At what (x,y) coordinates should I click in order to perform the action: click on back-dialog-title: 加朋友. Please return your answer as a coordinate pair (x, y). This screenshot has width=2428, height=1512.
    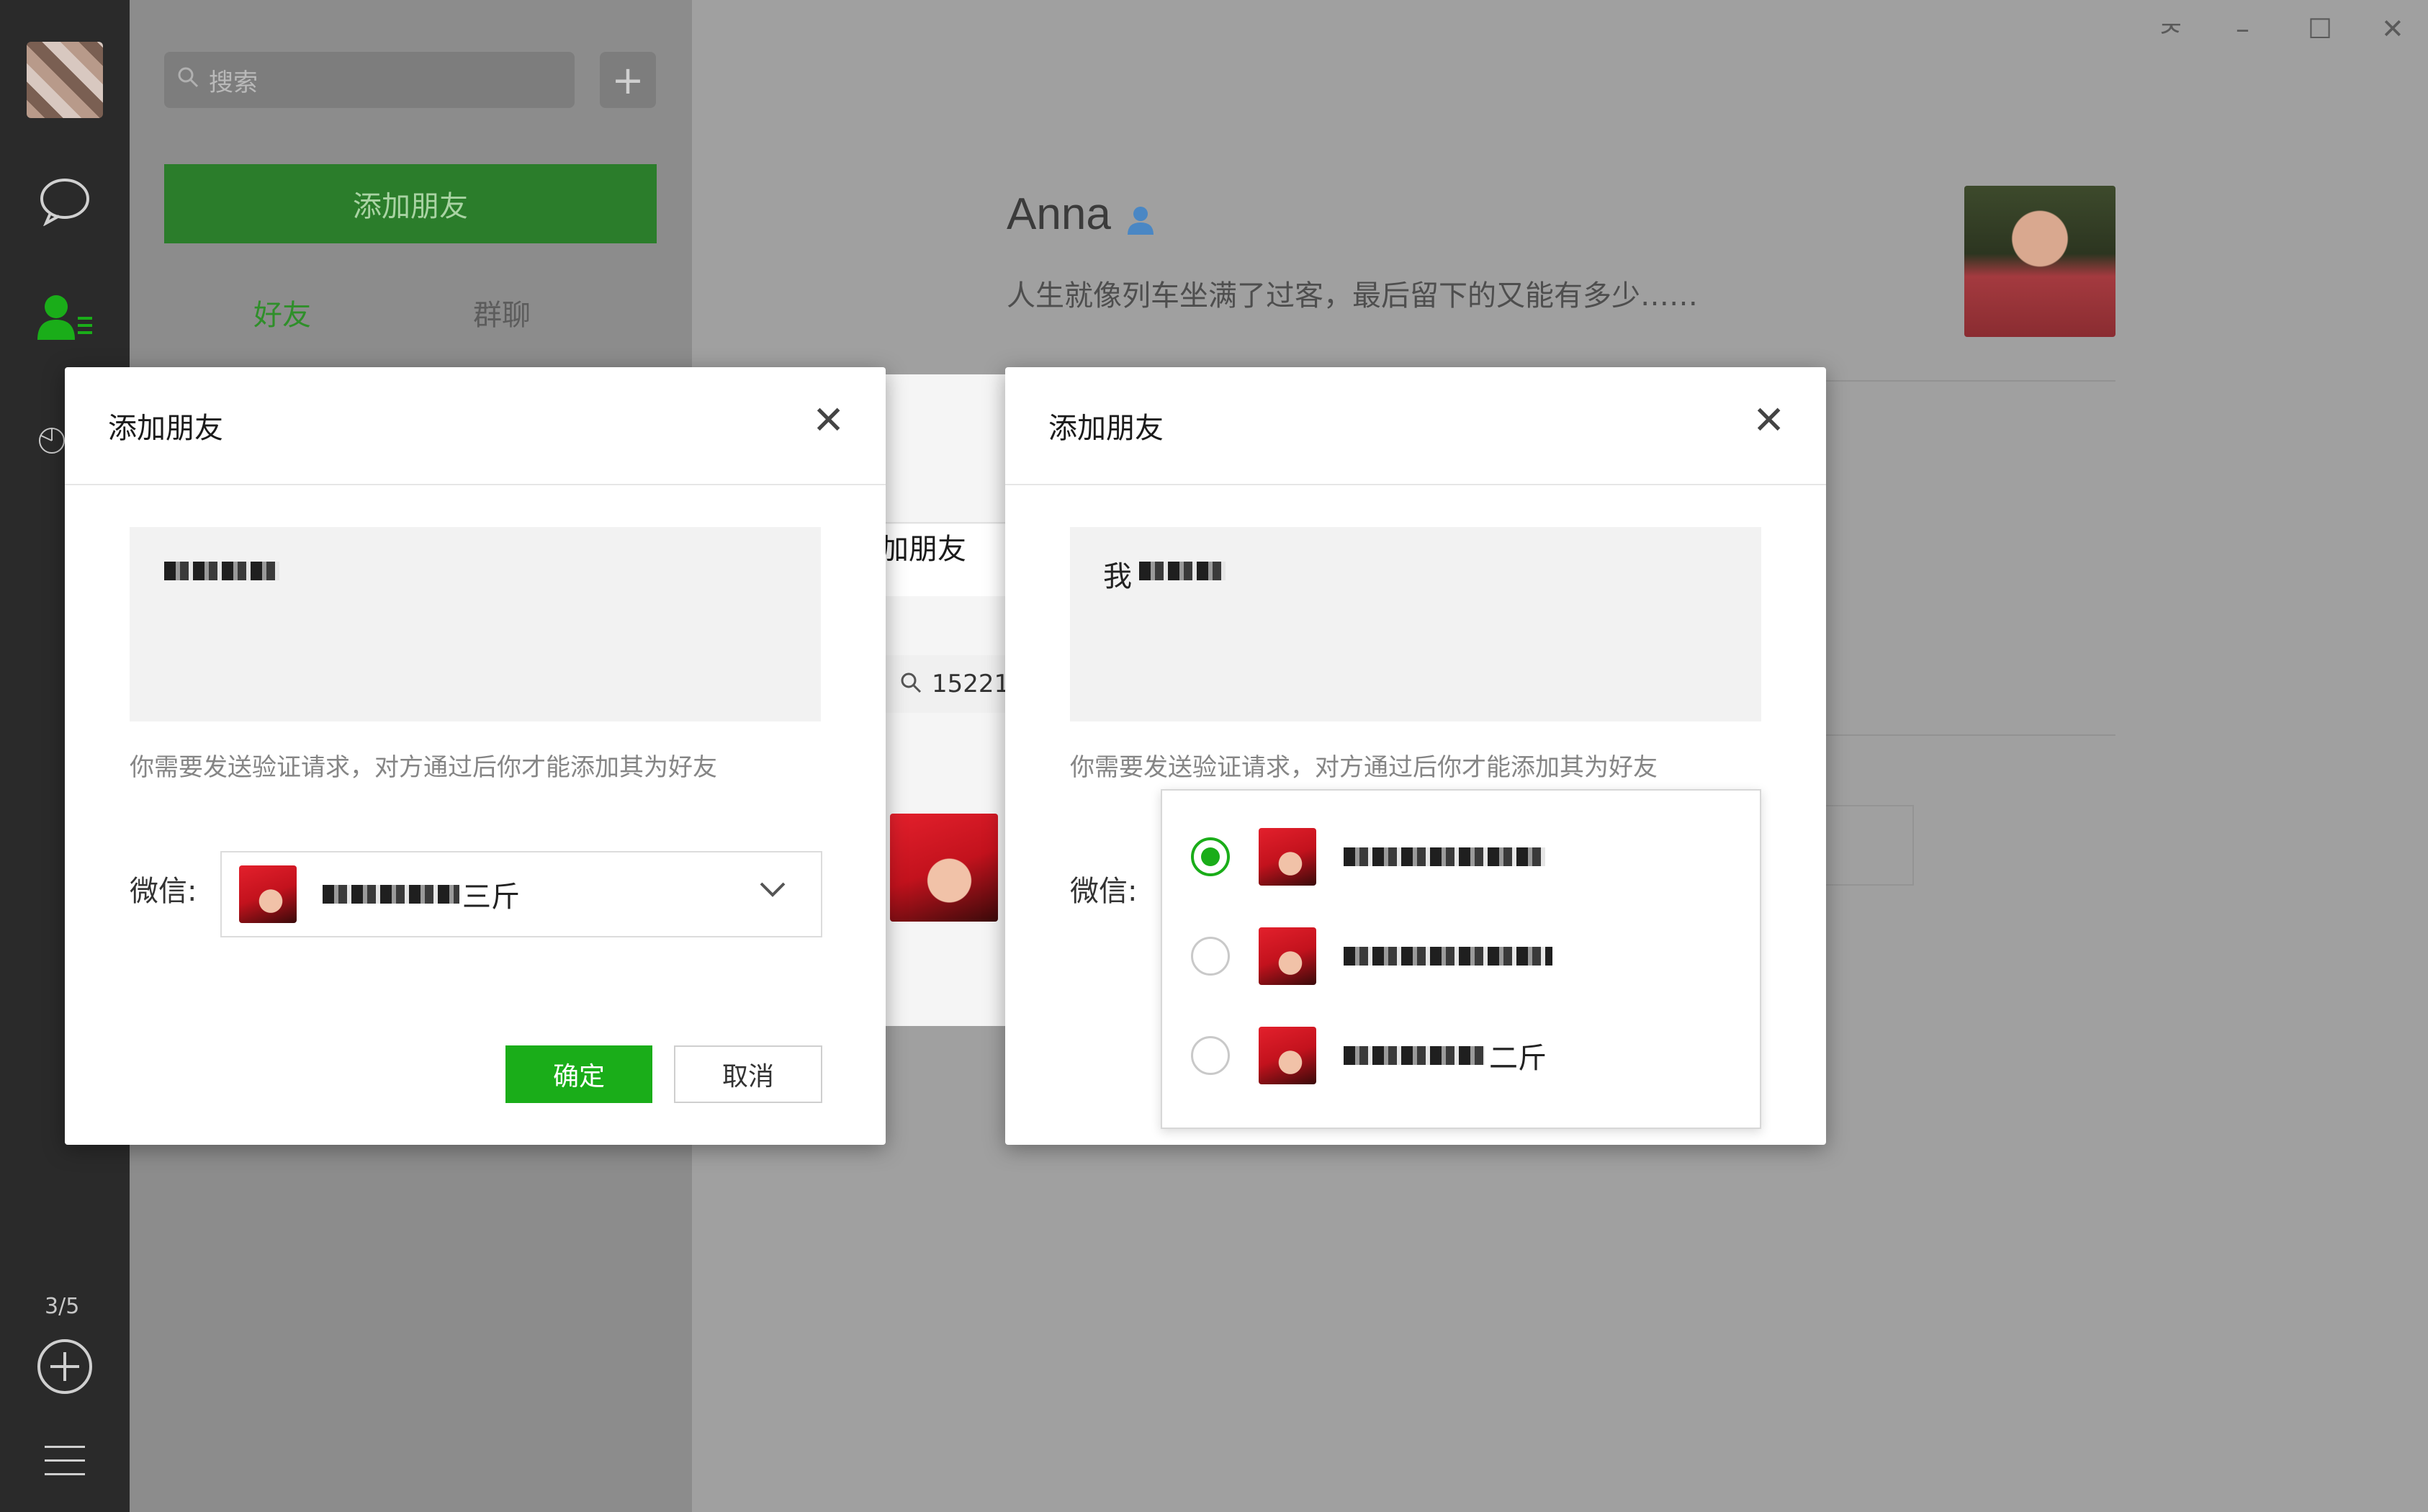
    Looking at the image, I should click on (925, 549).